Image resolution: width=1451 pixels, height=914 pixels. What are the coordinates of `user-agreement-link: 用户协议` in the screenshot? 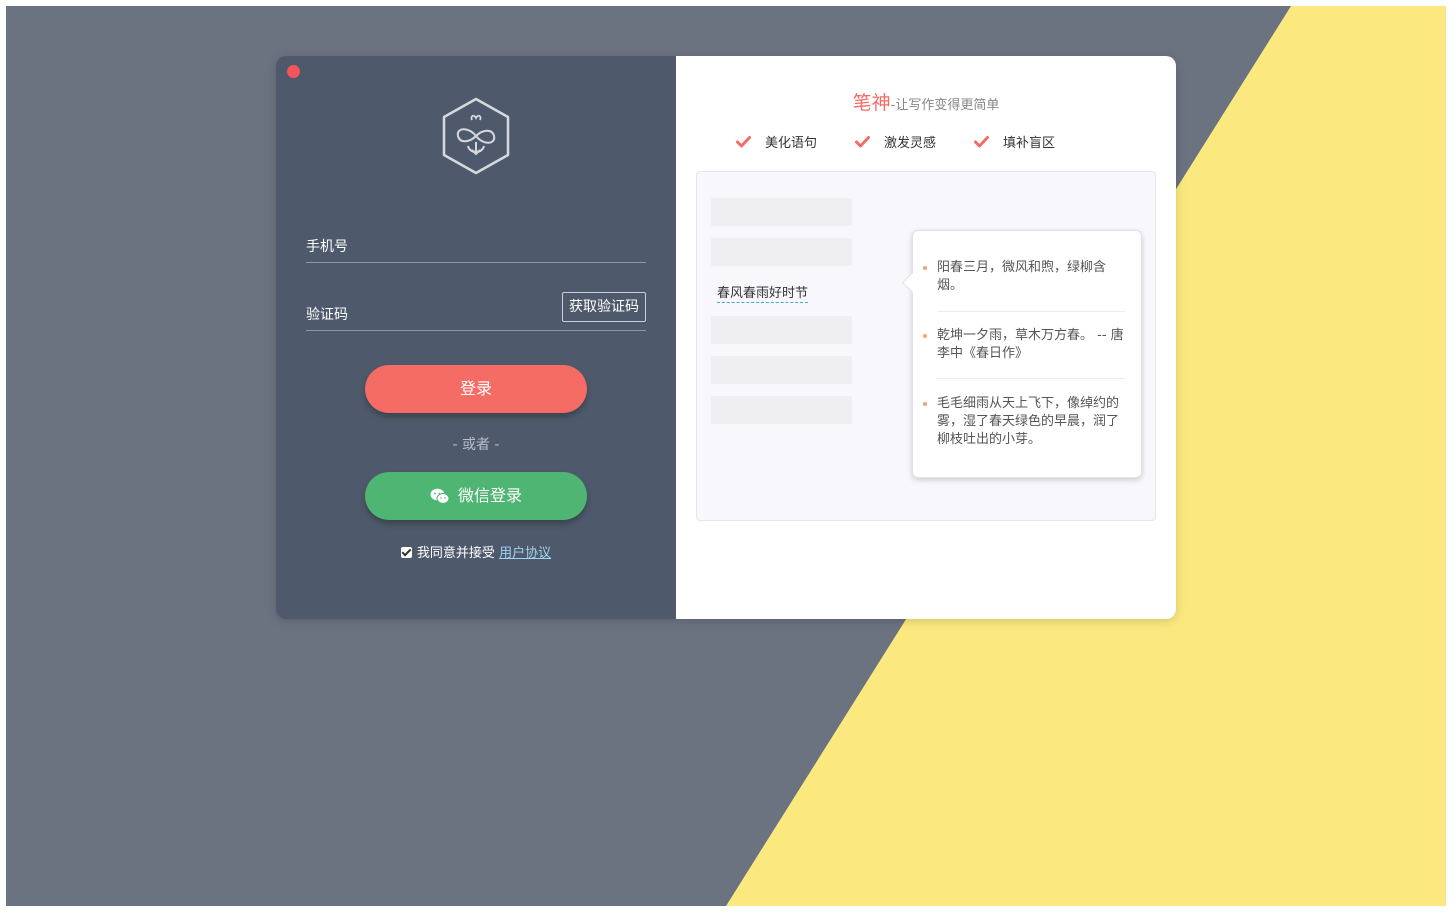 It's located at (525, 553).